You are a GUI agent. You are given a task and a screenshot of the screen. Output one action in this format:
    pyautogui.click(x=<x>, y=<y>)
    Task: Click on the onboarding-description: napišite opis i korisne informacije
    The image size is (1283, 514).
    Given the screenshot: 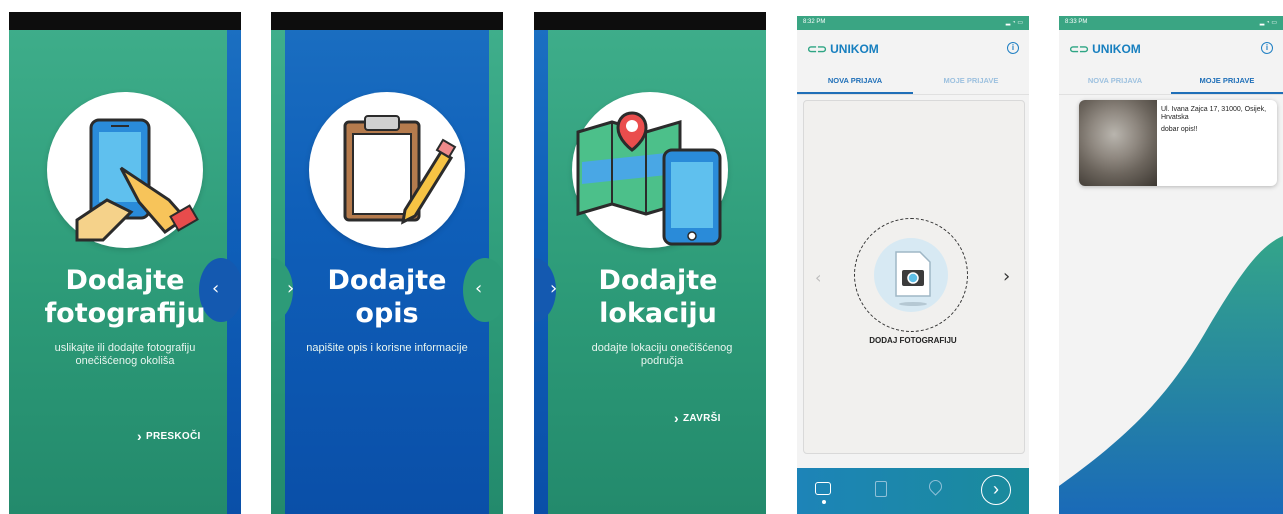 What is the action you would take?
    pyautogui.click(x=387, y=348)
    